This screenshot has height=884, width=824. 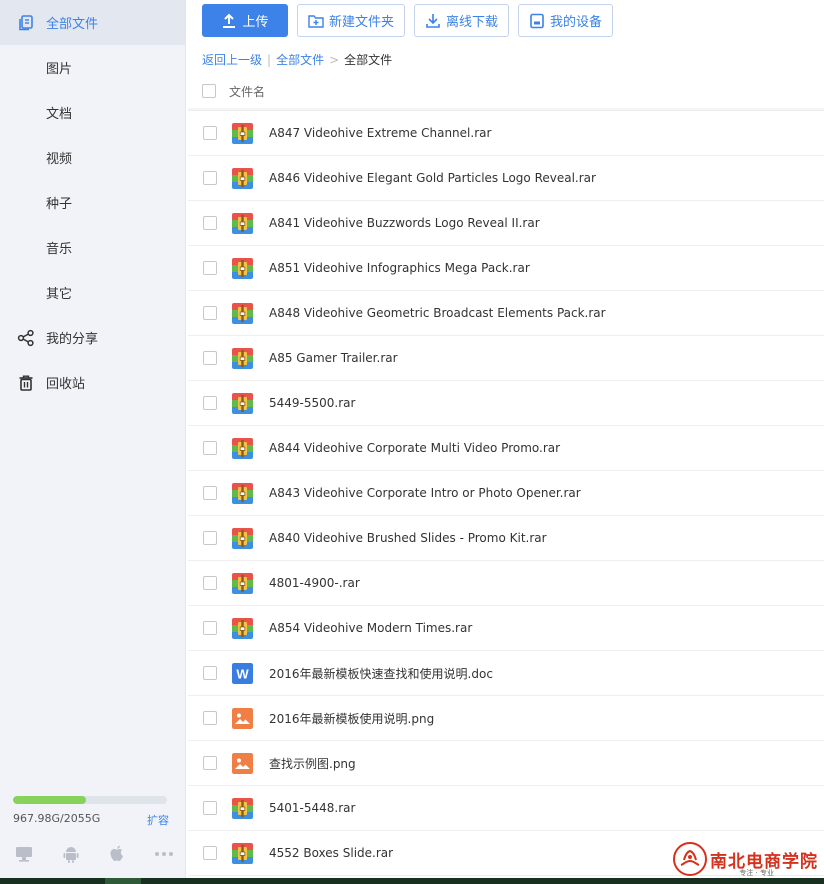 I want to click on word-doc-icon: W, so click(x=242, y=673).